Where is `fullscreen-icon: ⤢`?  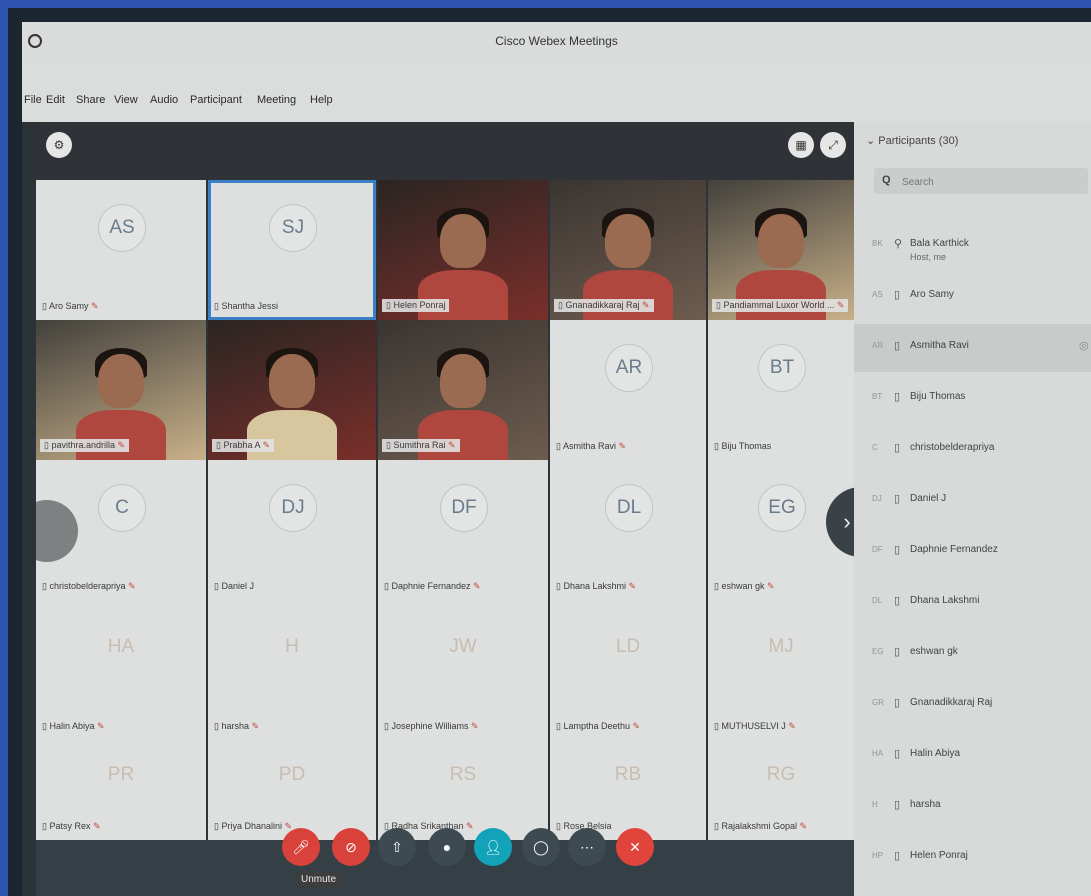 fullscreen-icon: ⤢ is located at coordinates (833, 145).